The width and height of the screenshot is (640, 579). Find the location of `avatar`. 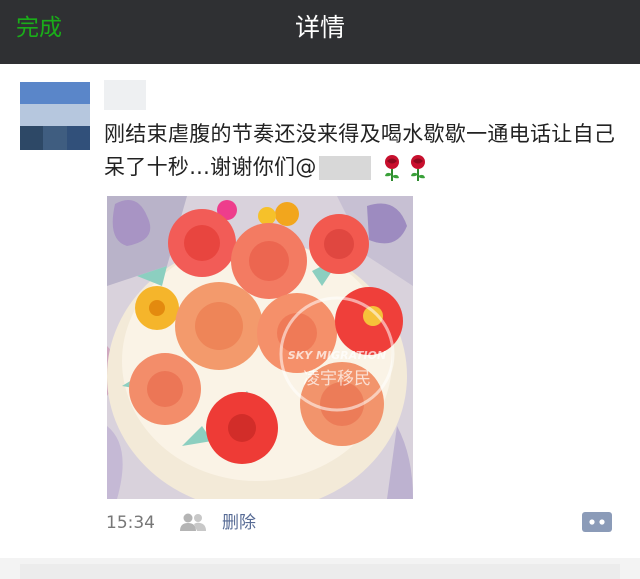

avatar is located at coordinates (55, 116).